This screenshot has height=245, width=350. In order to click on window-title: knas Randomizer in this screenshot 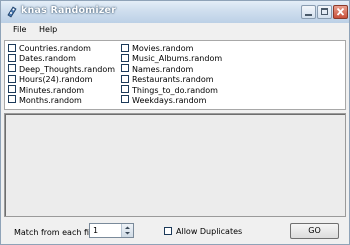, I will do `click(69, 10)`.